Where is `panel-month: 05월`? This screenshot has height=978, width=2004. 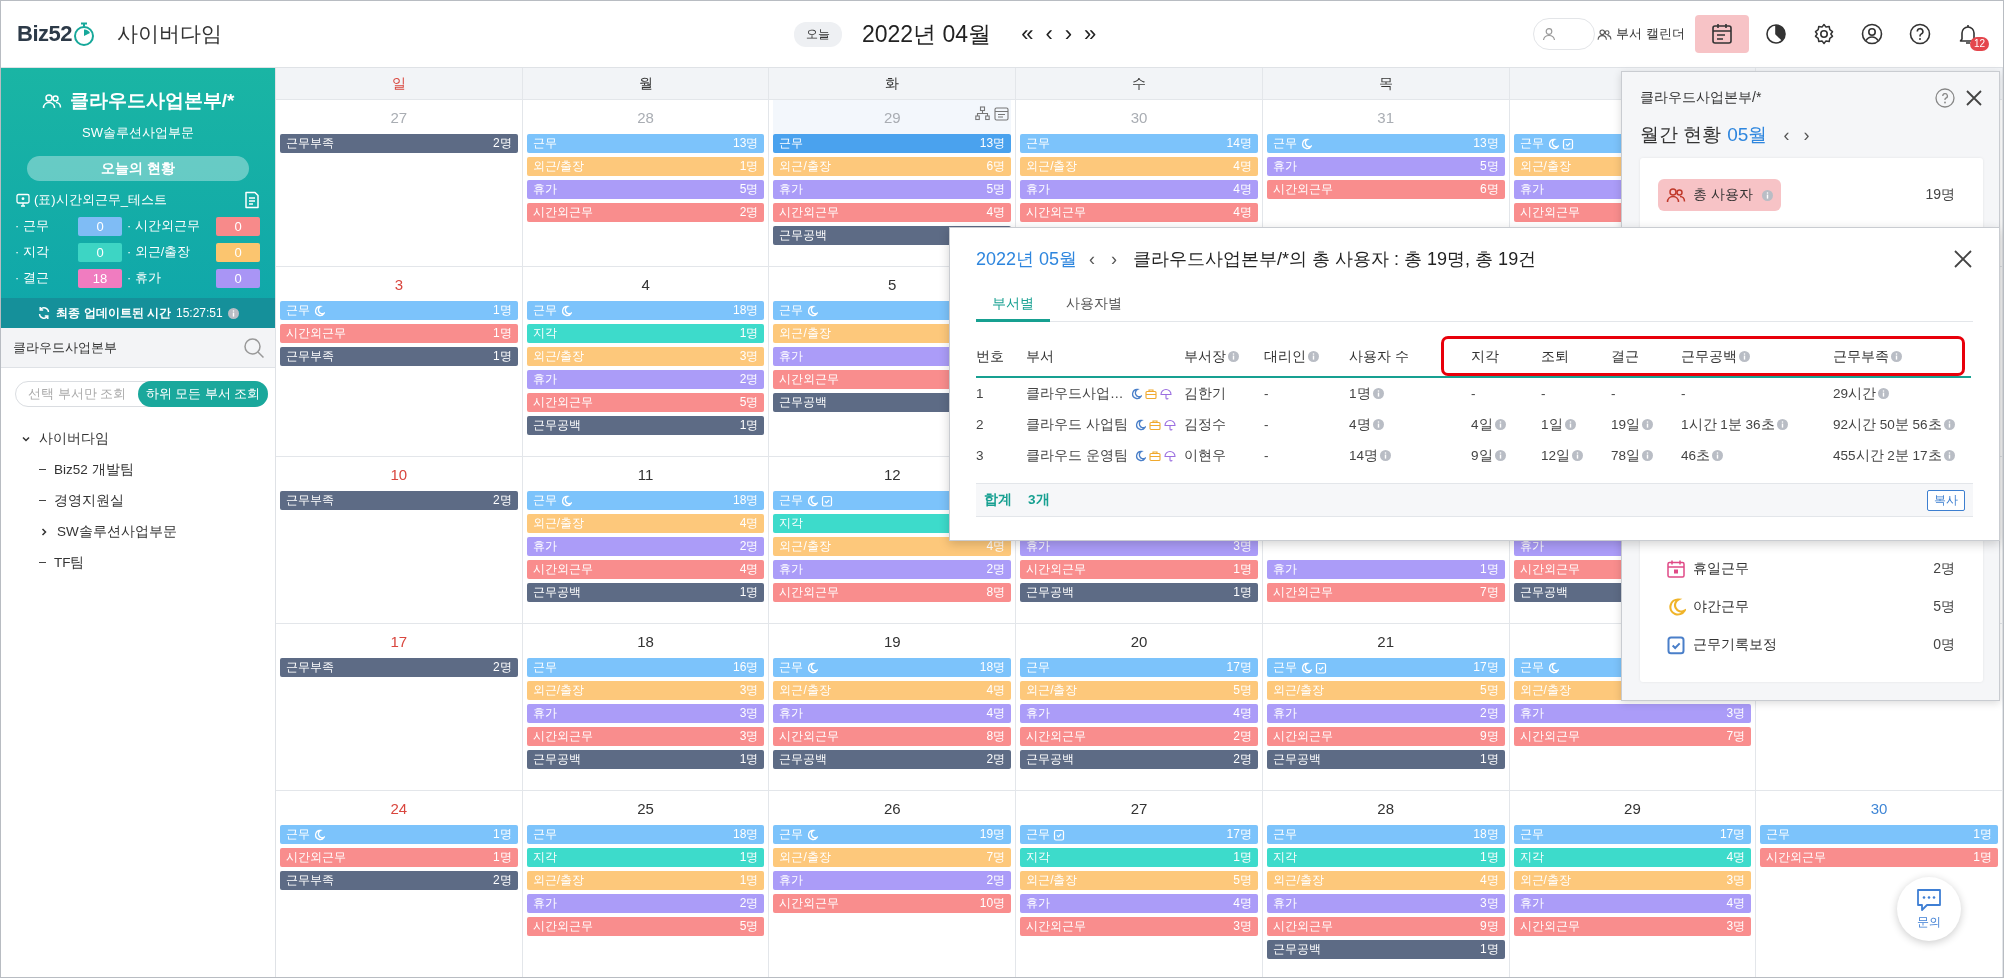 panel-month: 05월 is located at coordinates (1747, 135).